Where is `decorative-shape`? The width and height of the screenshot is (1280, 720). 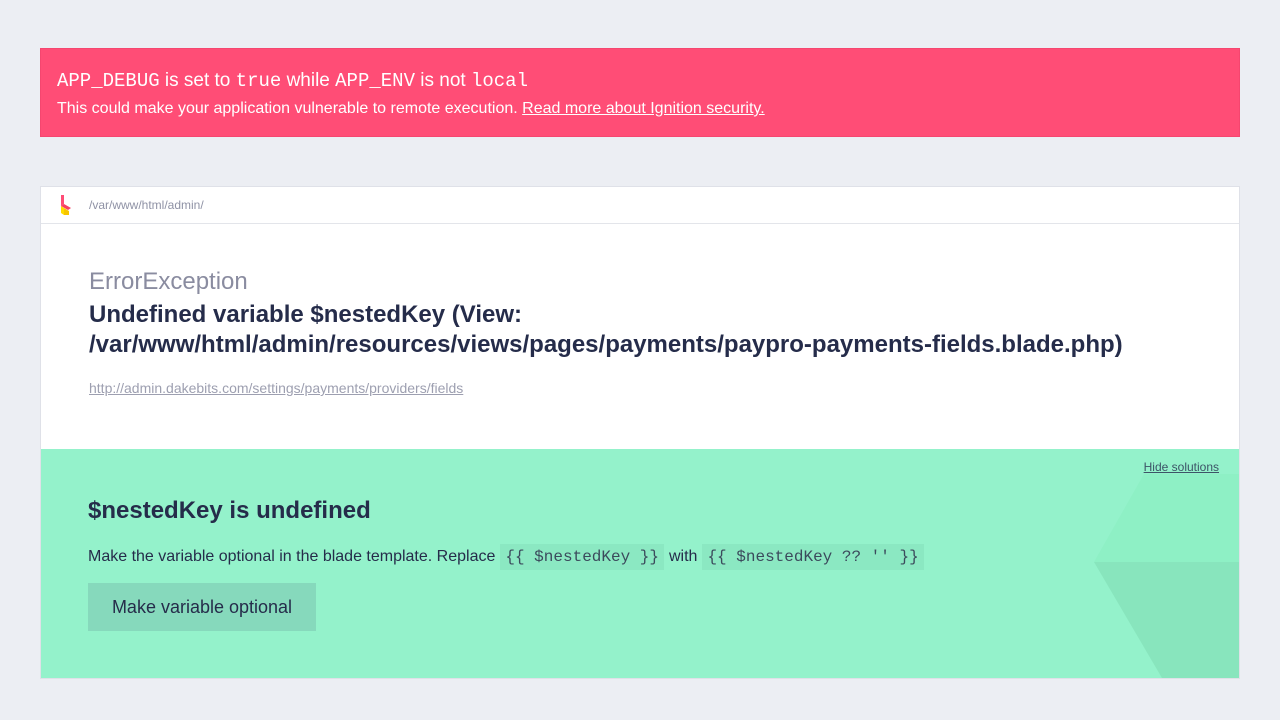 decorative-shape is located at coordinates (1166, 576).